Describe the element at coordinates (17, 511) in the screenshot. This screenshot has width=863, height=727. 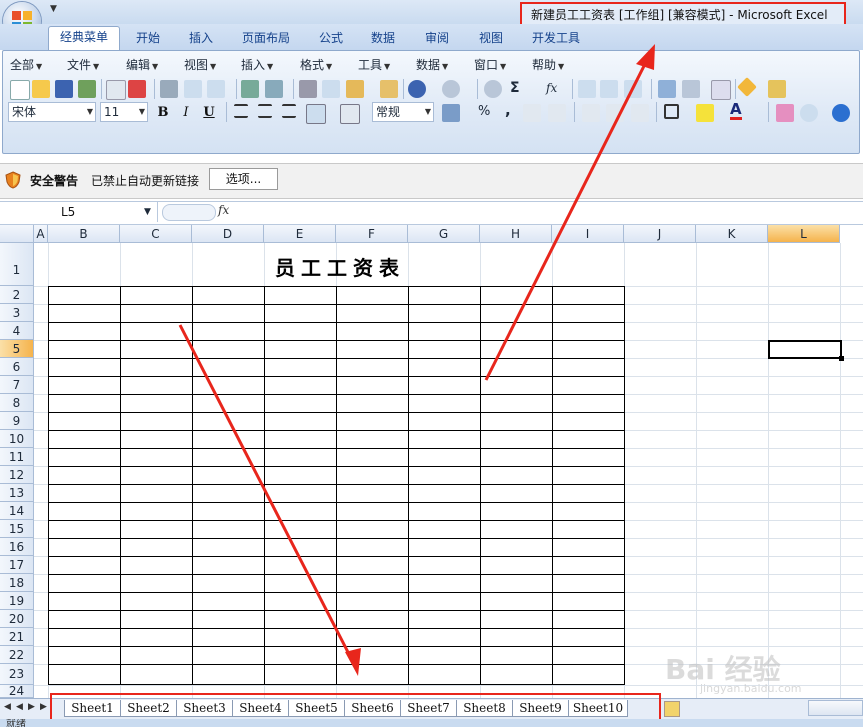
I see `row-header-14: 14` at that location.